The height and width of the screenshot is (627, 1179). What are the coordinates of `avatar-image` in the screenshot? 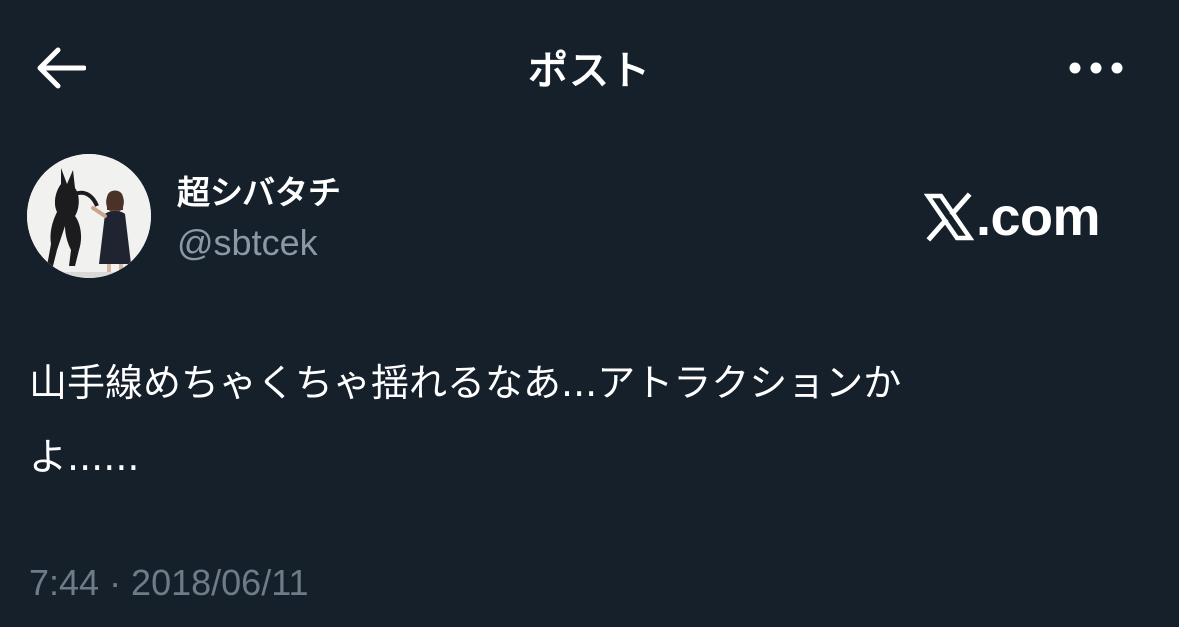 It's located at (89, 216).